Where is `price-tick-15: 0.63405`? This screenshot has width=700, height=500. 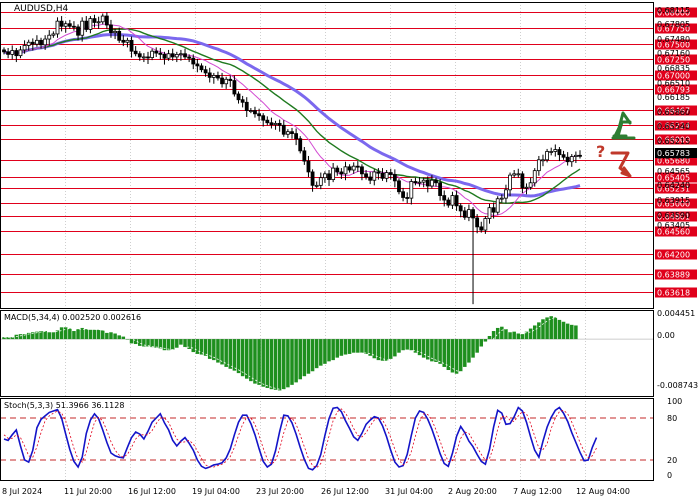
price-tick-15: 0.63405 is located at coordinates (673, 225).